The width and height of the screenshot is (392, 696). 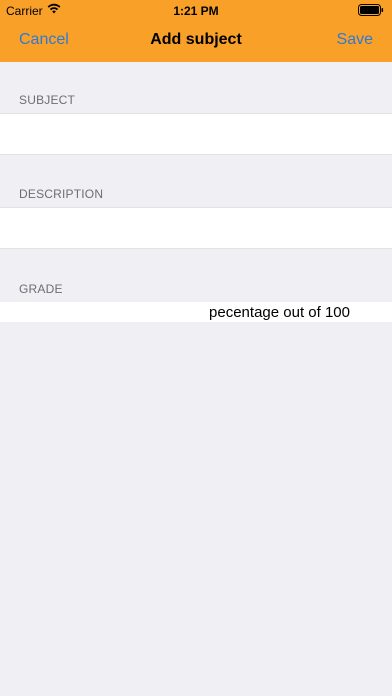 I want to click on description-field-row, so click(x=196, y=228).